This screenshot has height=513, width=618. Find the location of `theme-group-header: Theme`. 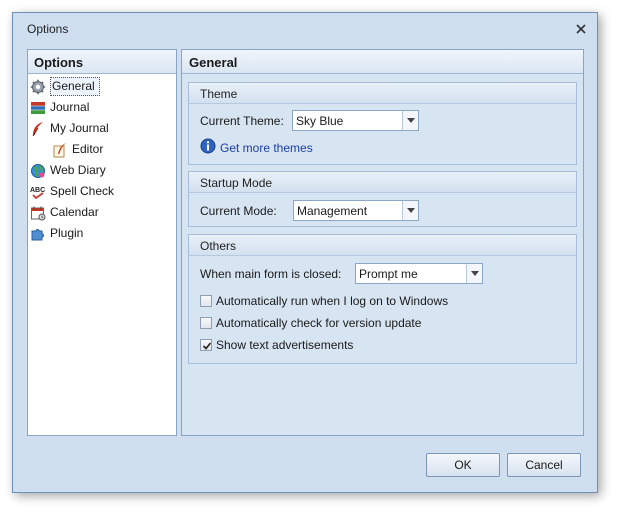

theme-group-header: Theme is located at coordinates (382, 93).